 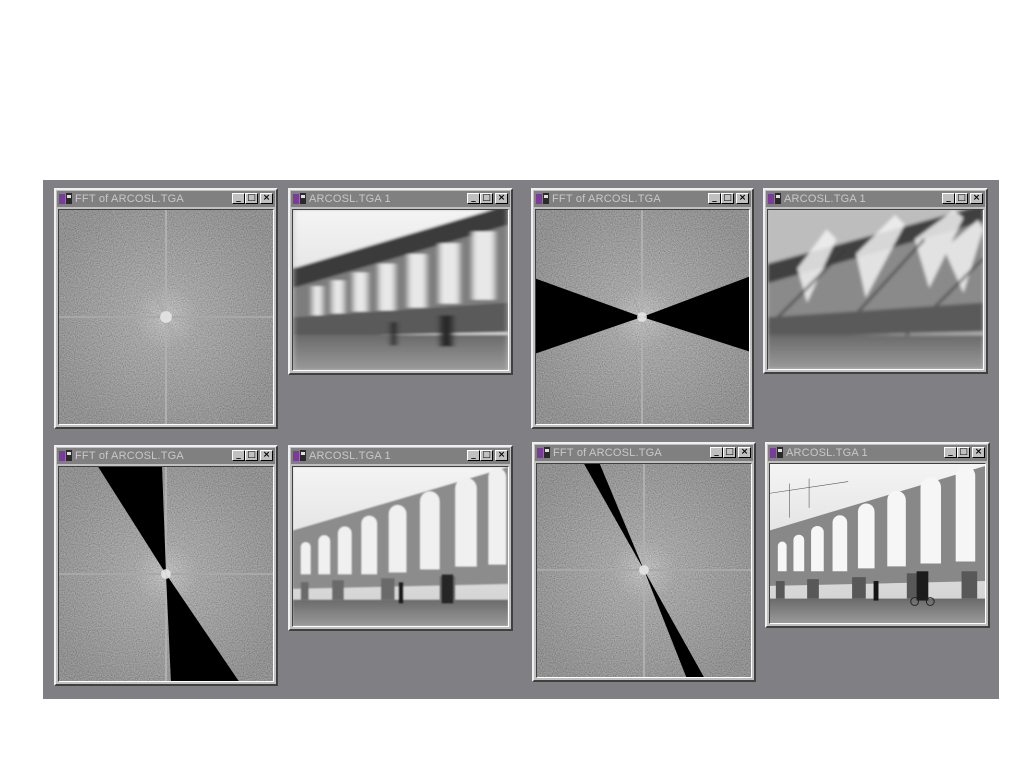 What do you see at coordinates (877, 453) in the screenshot?
I see `image-window-4-titlebar: ARCOSL.TGA 1 _ □ ×` at bounding box center [877, 453].